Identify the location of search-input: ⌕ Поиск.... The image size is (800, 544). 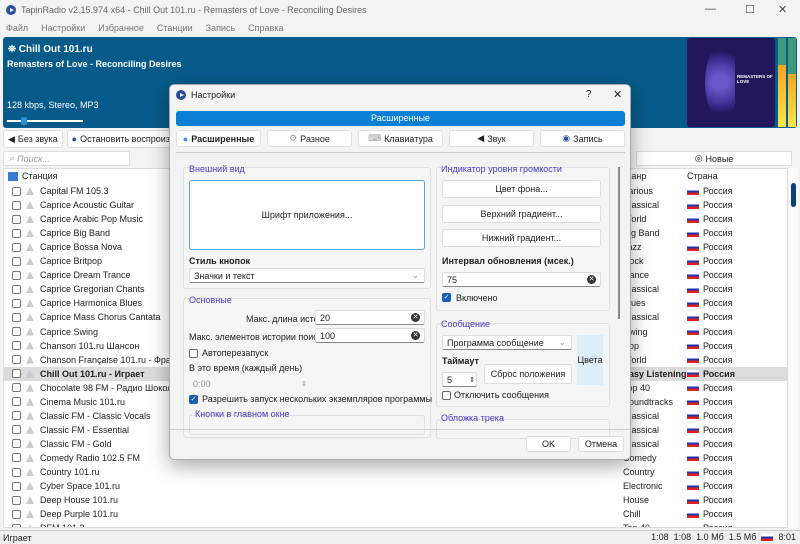
(66, 158).